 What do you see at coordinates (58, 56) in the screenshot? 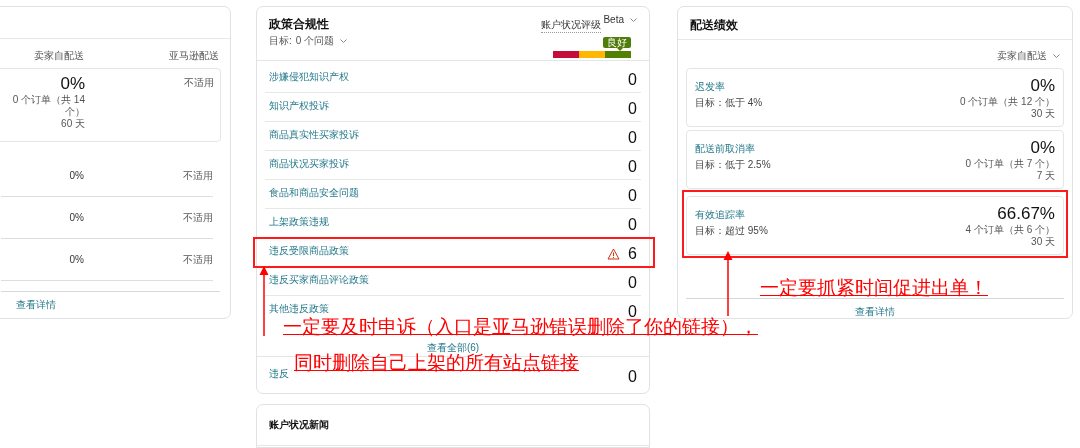
I see `column-header: 卖家自配送` at bounding box center [58, 56].